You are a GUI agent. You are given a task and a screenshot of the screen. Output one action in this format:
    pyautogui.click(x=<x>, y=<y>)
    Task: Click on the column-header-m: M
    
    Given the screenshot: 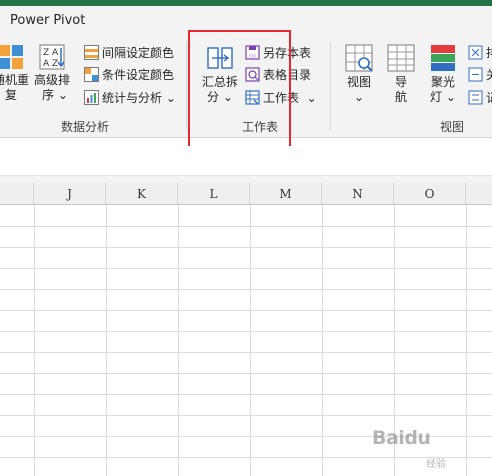 What is the action you would take?
    pyautogui.click(x=286, y=194)
    